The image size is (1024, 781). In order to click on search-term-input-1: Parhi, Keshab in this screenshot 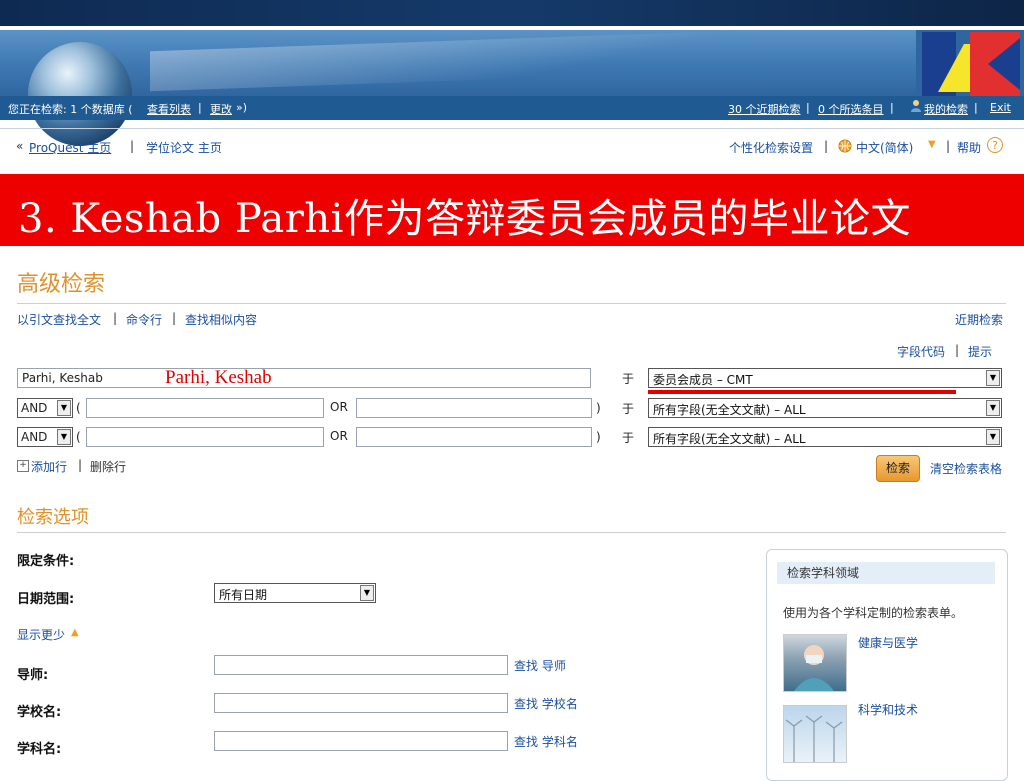, I will do `click(304, 378)`.